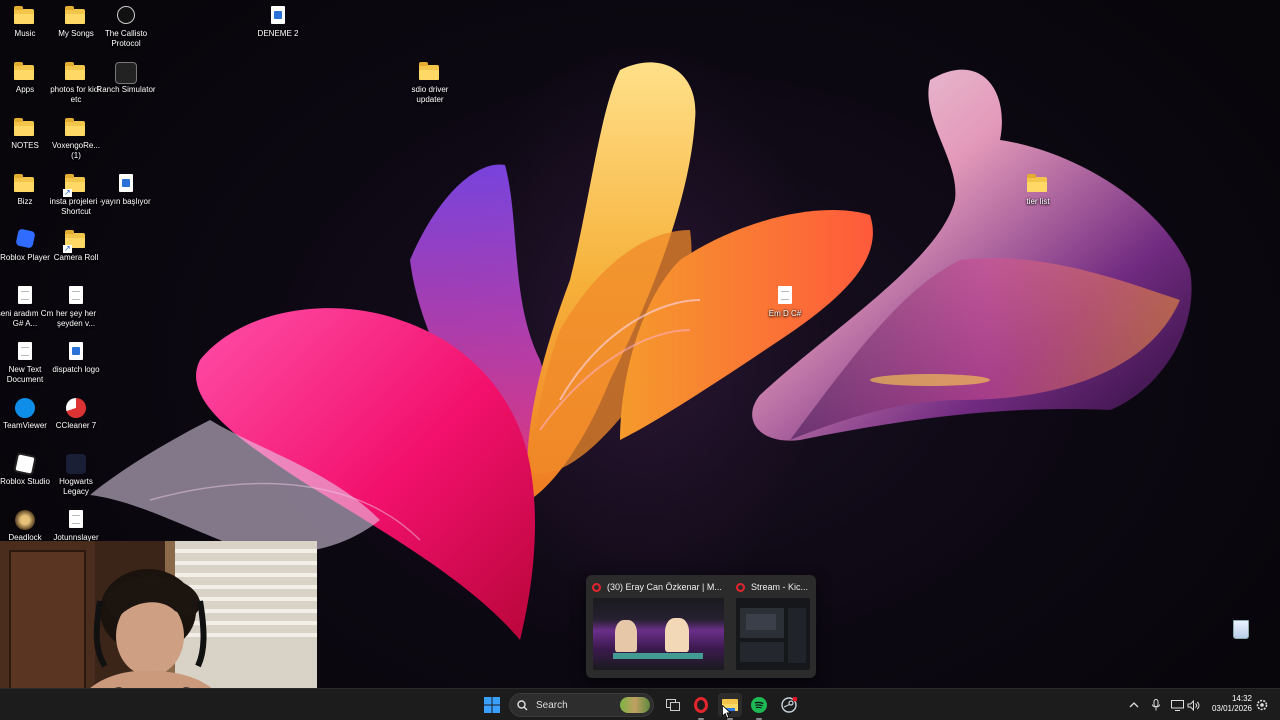  What do you see at coordinates (430, 94) in the screenshot?
I see `icon-label: sdio driver updater` at bounding box center [430, 94].